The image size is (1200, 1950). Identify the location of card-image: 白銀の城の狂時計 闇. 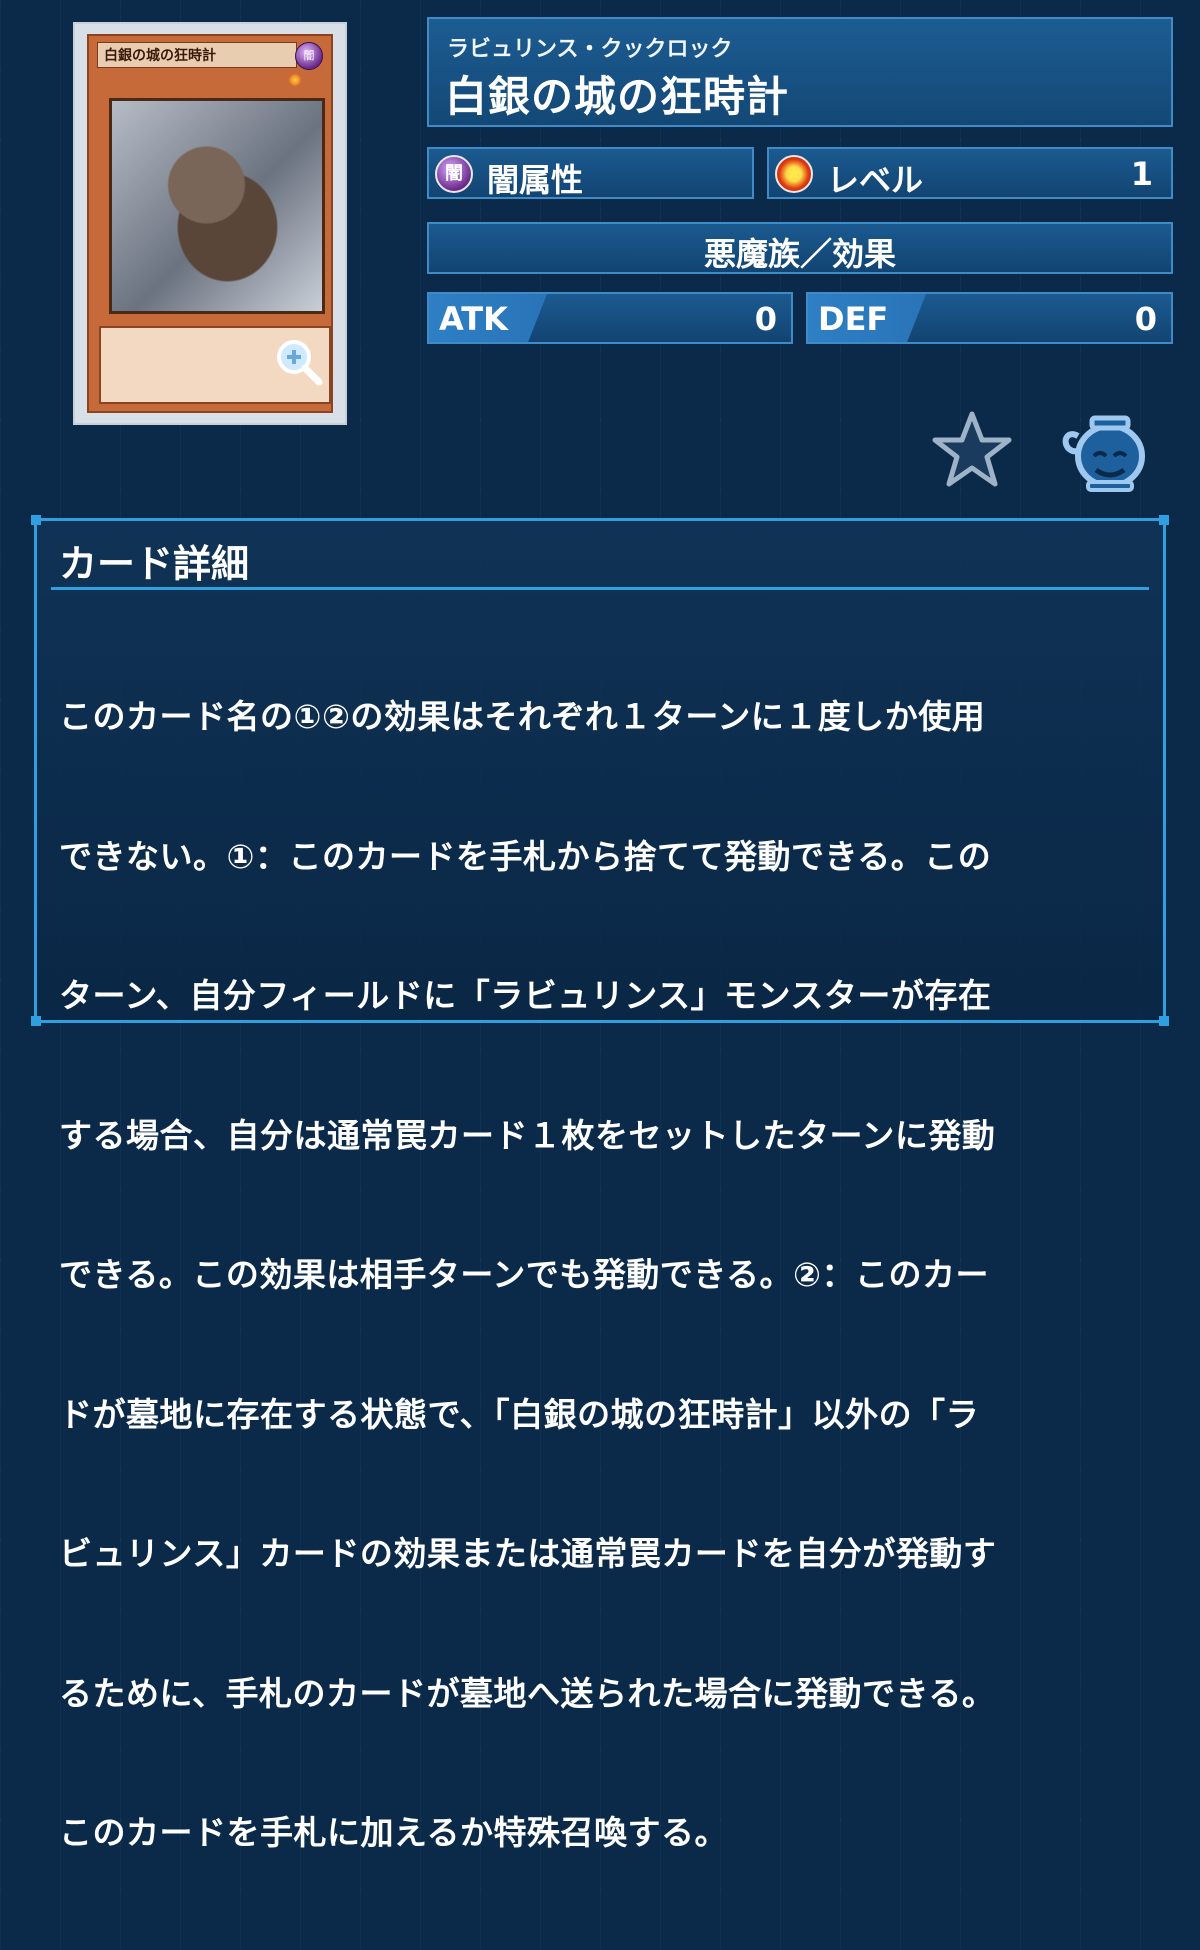
(210, 223).